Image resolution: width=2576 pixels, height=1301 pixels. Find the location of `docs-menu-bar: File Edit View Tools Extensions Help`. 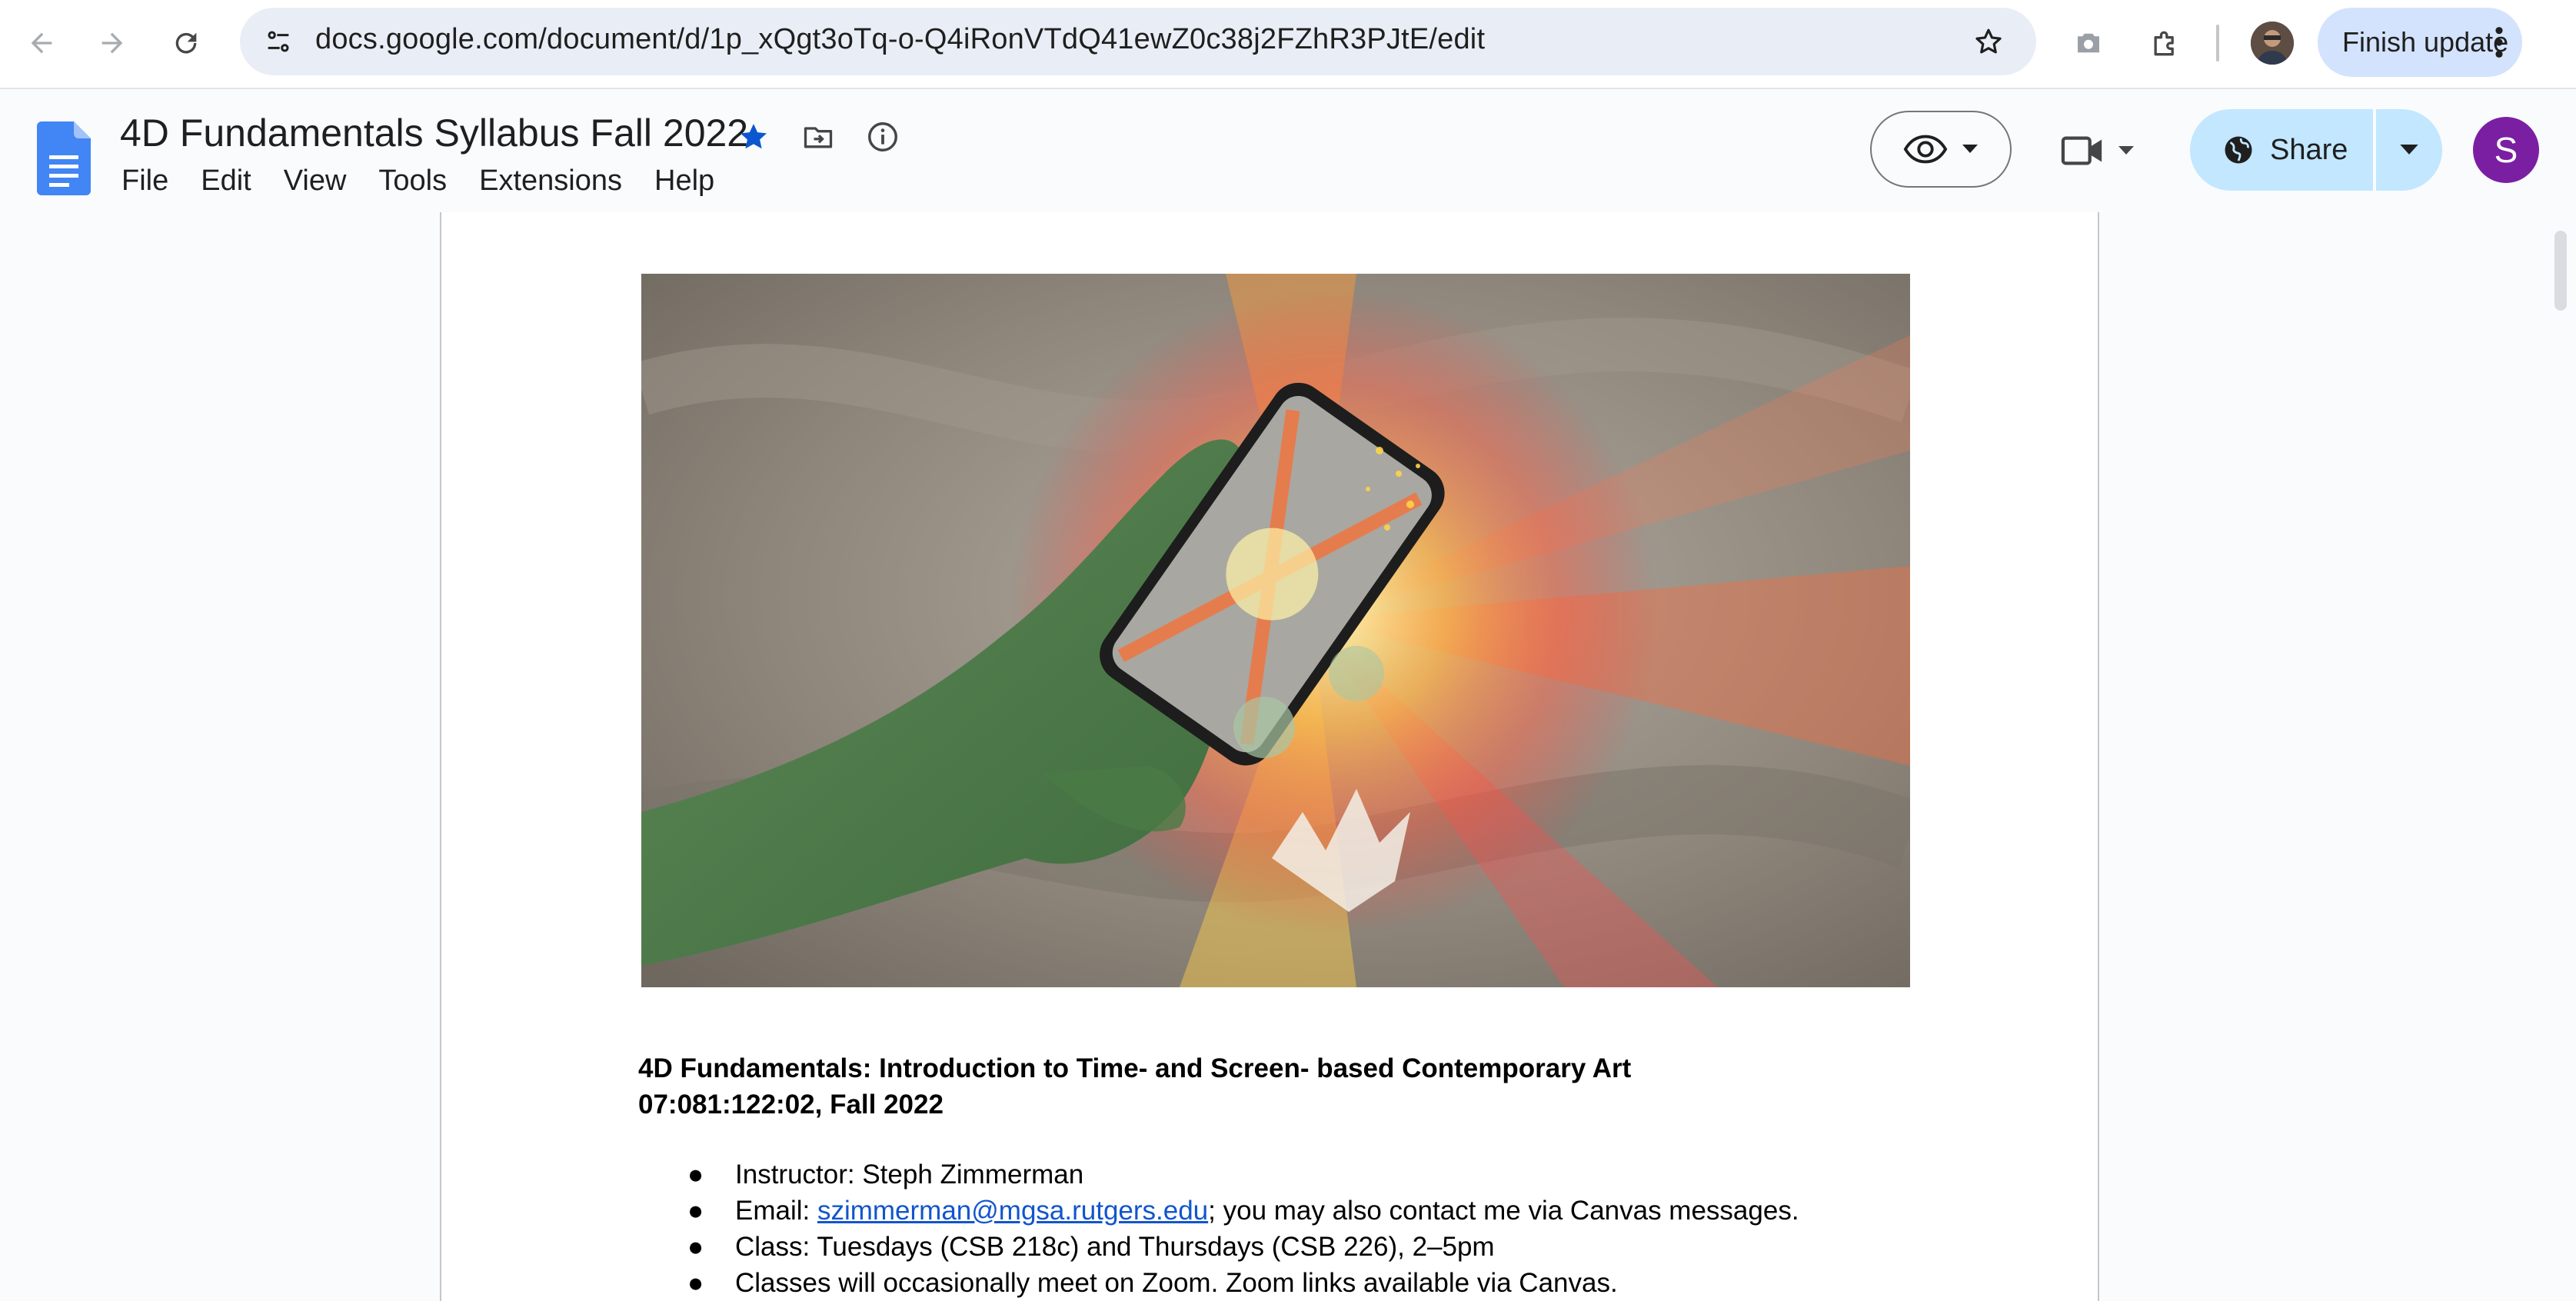

docs-menu-bar: File Edit View Tools Extensions Help is located at coordinates (434, 181).